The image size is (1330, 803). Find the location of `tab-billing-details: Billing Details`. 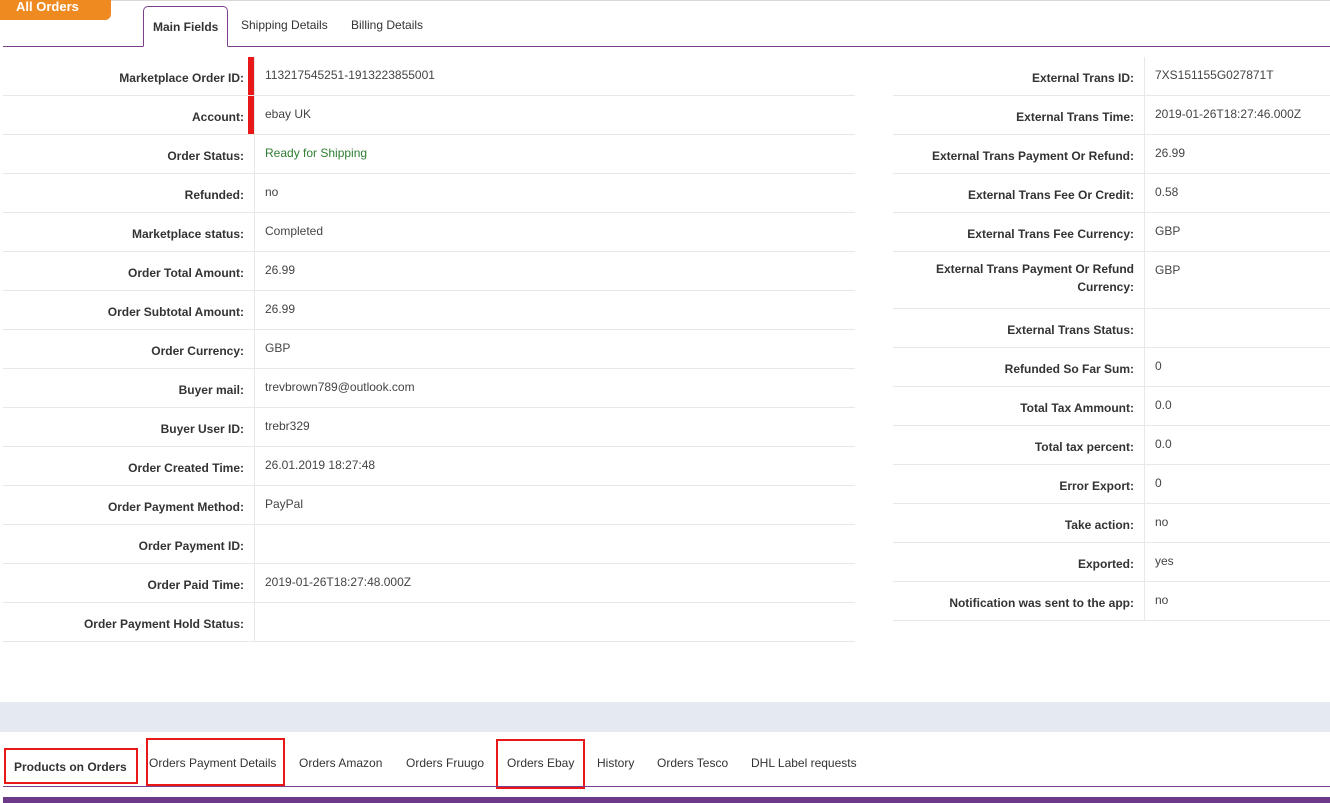

tab-billing-details: Billing Details is located at coordinates (387, 26).